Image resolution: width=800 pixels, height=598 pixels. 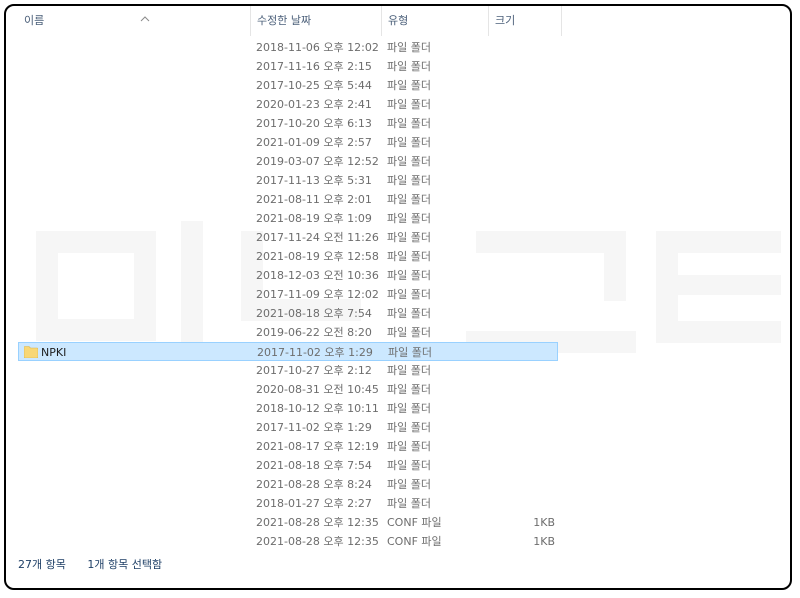 I want to click on column-header-size-label: 크기, so click(x=505, y=20).